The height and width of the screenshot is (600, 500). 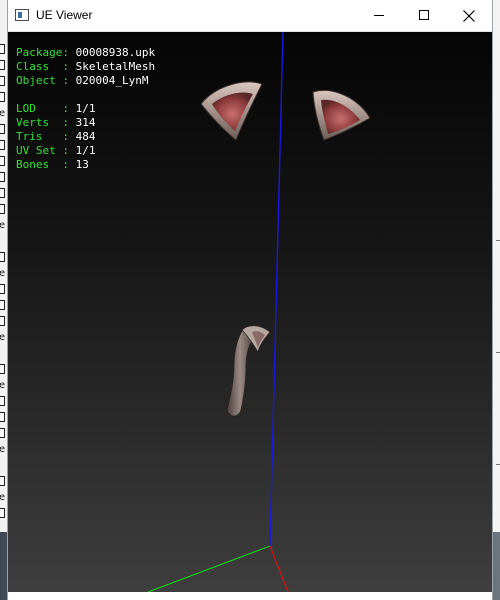 I want to click on stat-row-lod: LOD : 1/1, so click(x=56, y=108).